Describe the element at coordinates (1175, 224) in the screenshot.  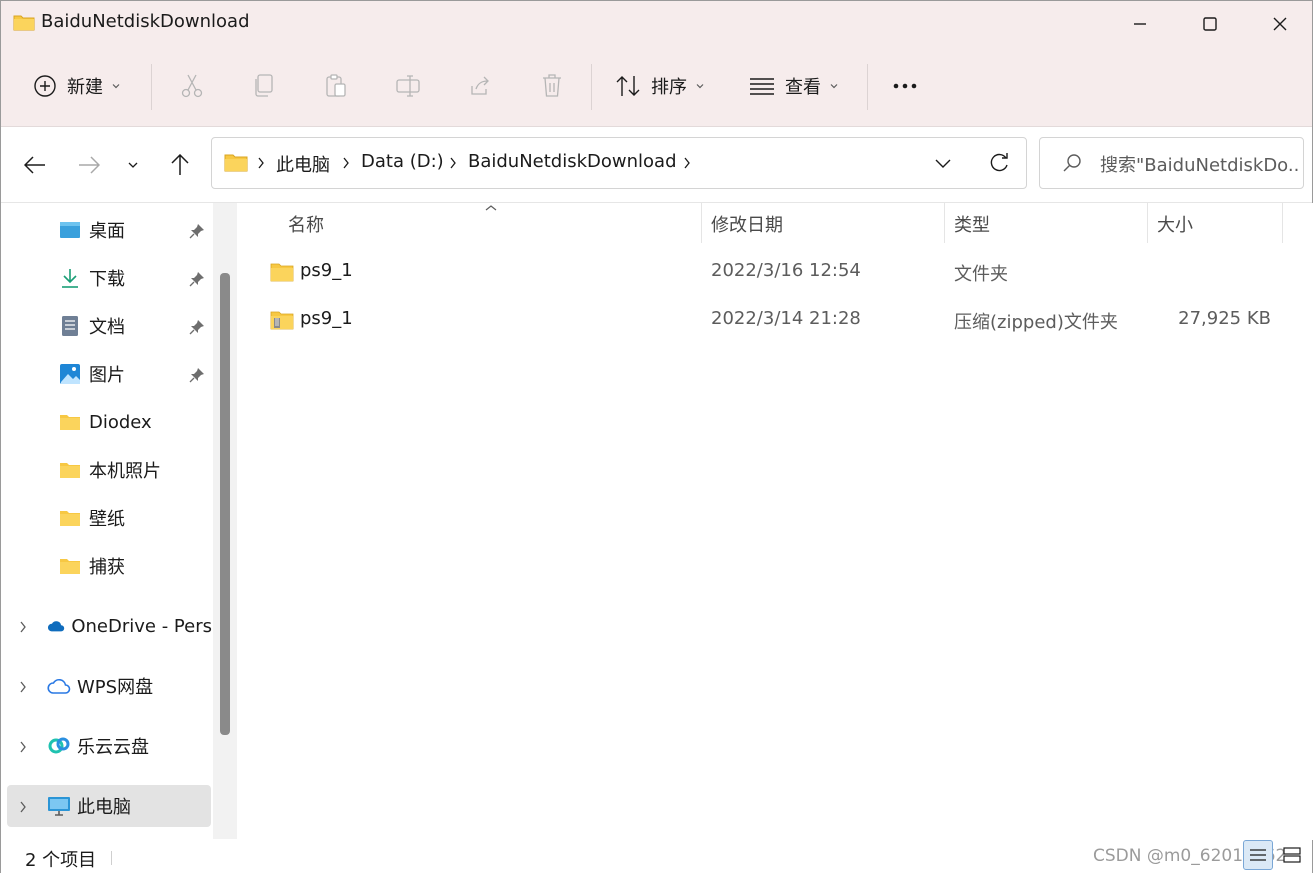
I see `column-header-size: 大小` at that location.